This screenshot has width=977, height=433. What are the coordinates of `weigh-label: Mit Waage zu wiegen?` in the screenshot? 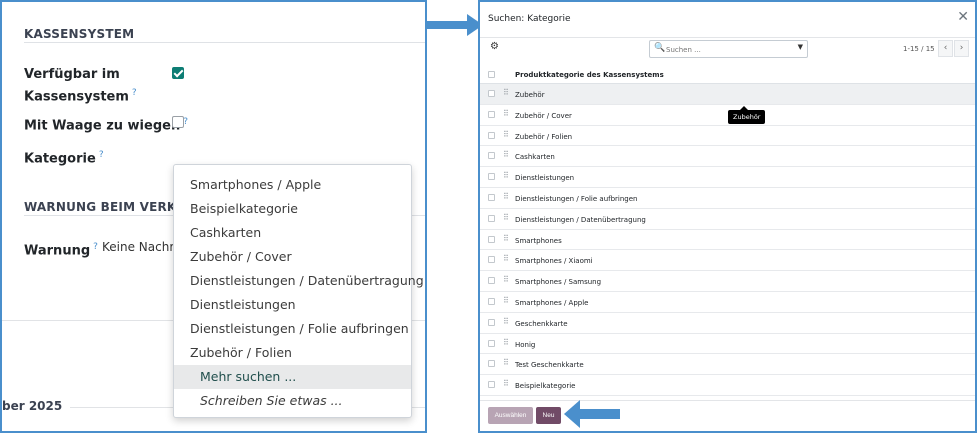 It's located at (106, 125).